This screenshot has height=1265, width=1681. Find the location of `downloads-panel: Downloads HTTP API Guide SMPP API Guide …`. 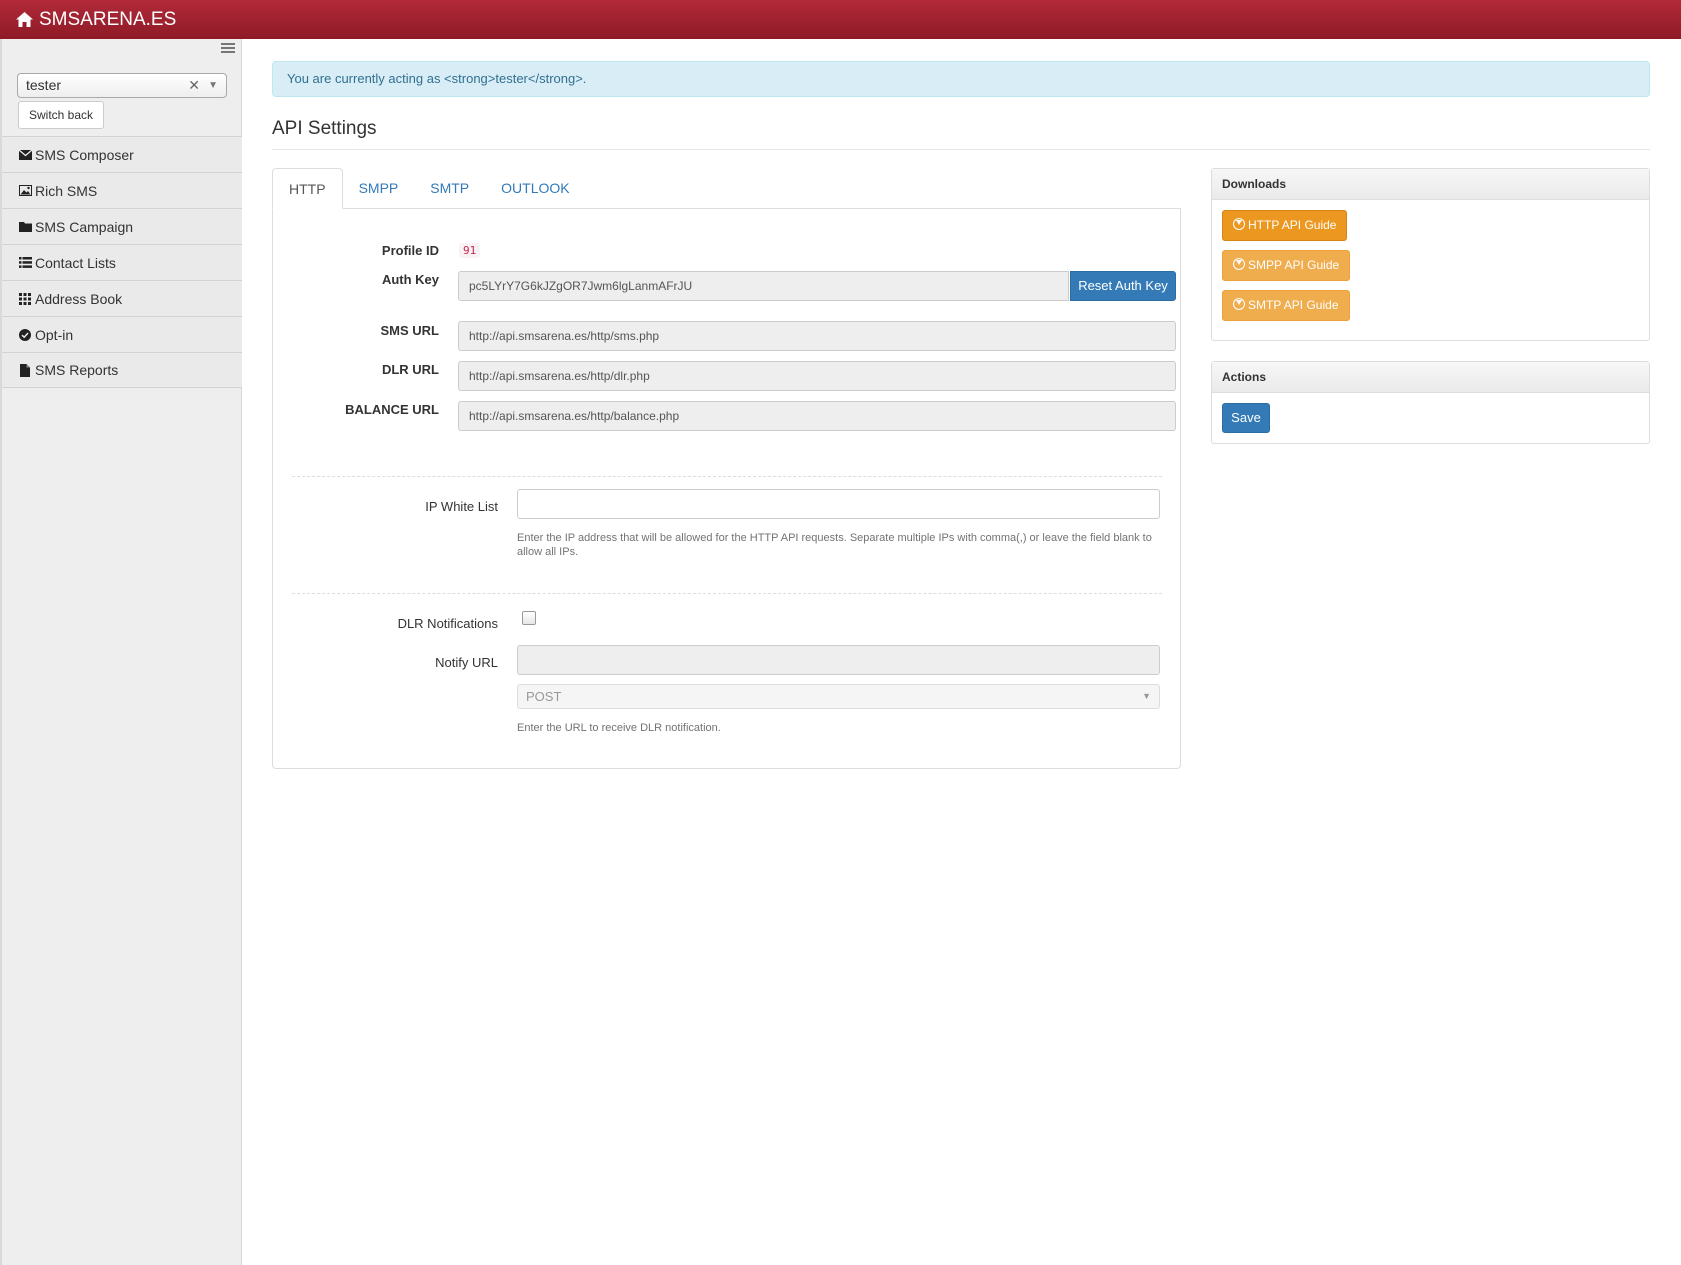

downloads-panel: Downloads HTTP API Guide SMPP API Guide … is located at coordinates (1430, 254).